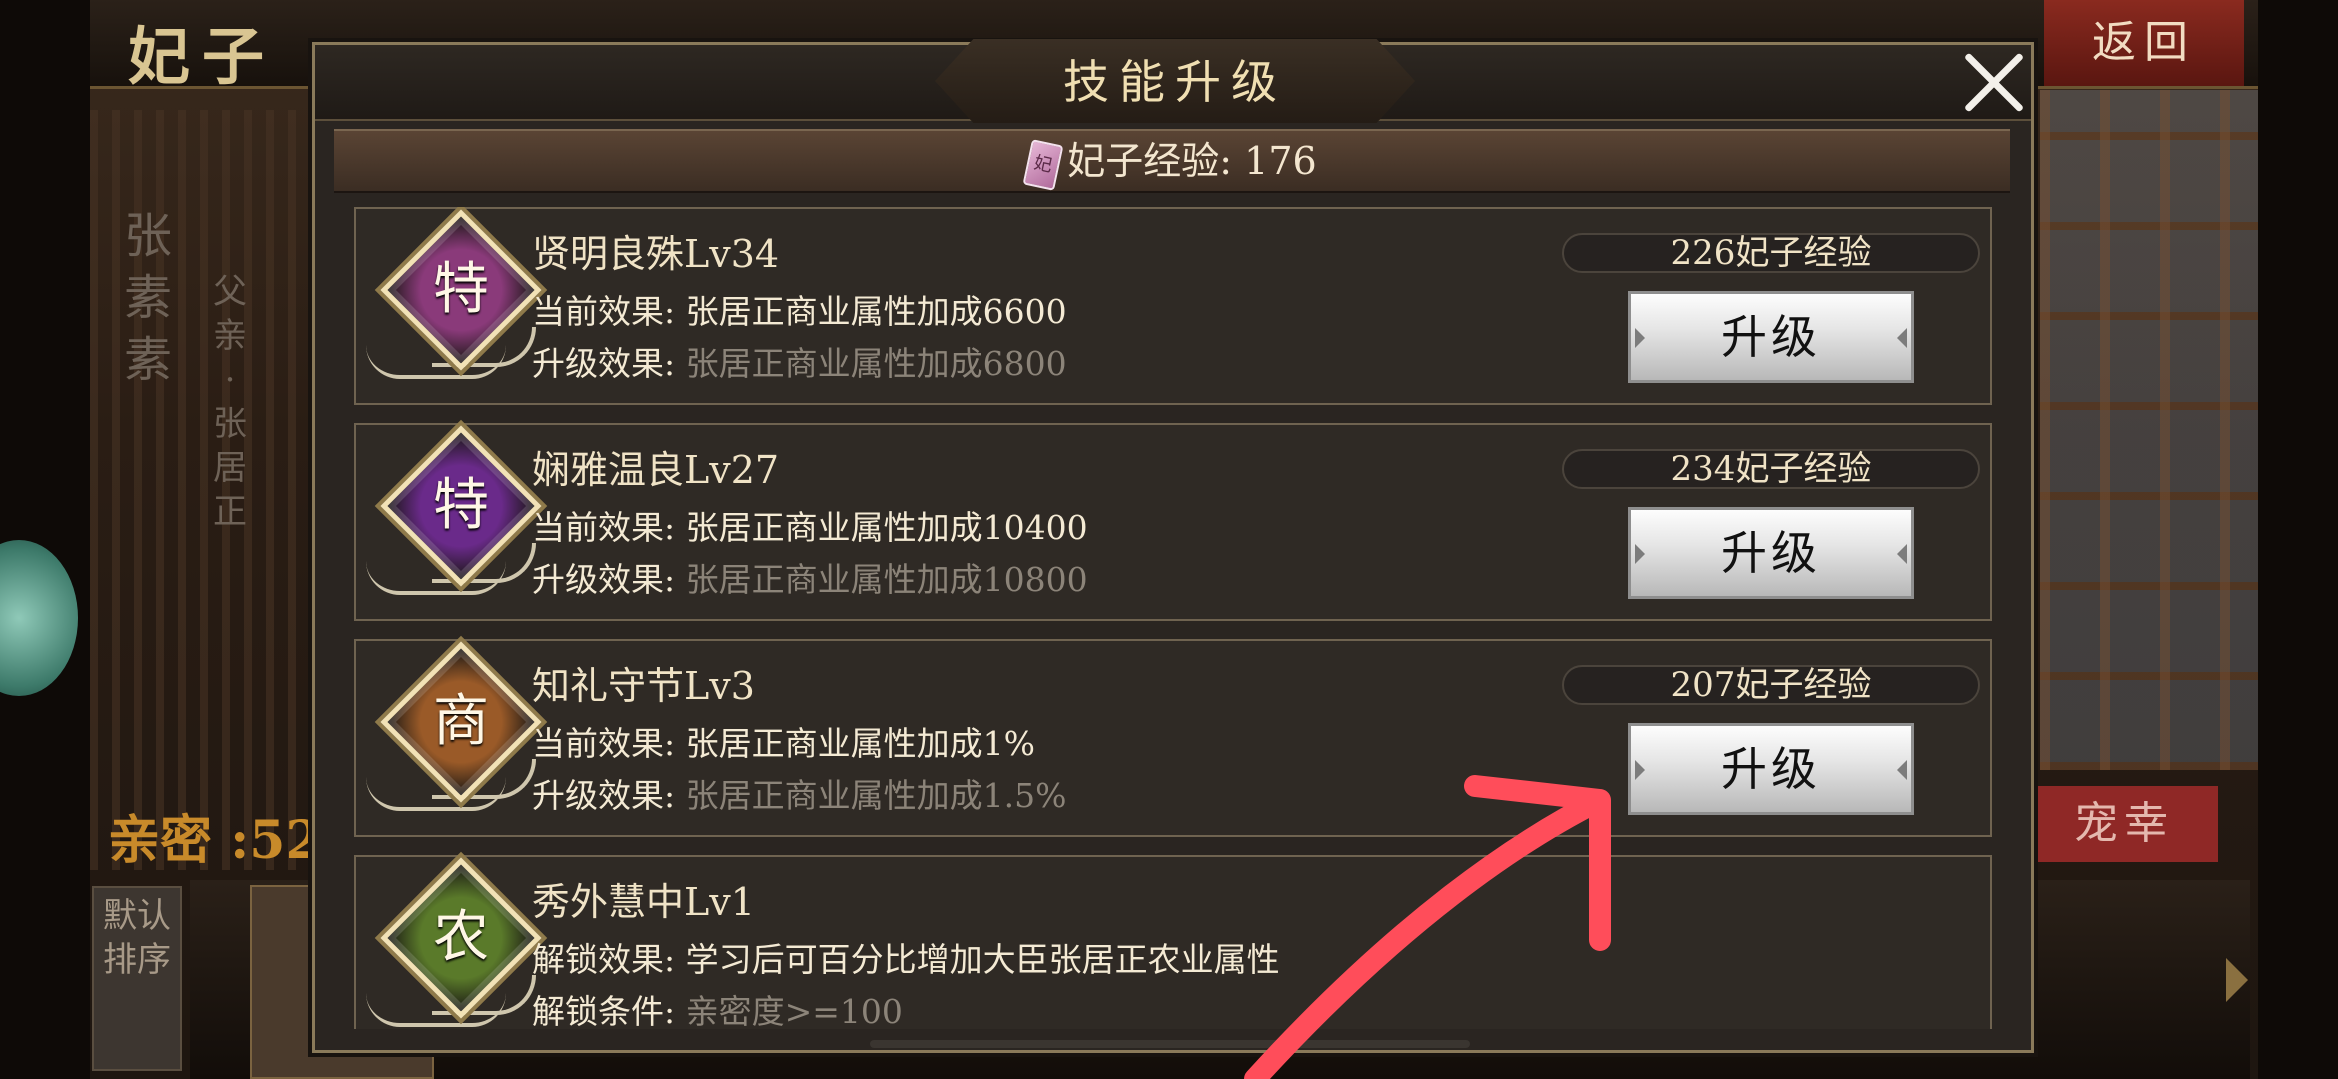 Image resolution: width=2338 pixels, height=1079 pixels. What do you see at coordinates (604, 959) in the screenshot?
I see `unlock-effect-label: 解锁效果:` at bounding box center [604, 959].